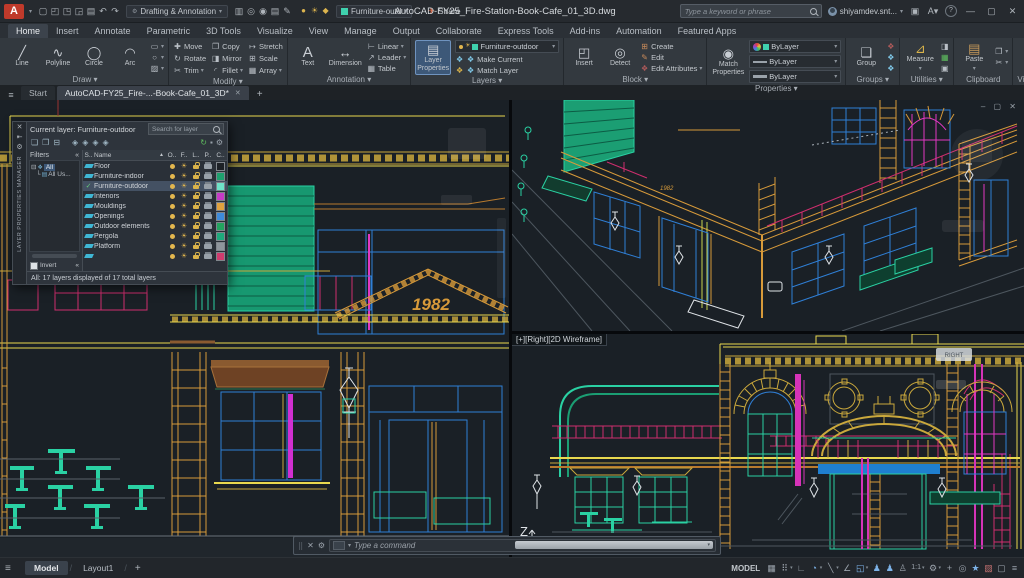 This screenshot has height=578, width=1024. What do you see at coordinates (639, 31) in the screenshot?
I see `ribbon-tab-automation: Automation` at bounding box center [639, 31].